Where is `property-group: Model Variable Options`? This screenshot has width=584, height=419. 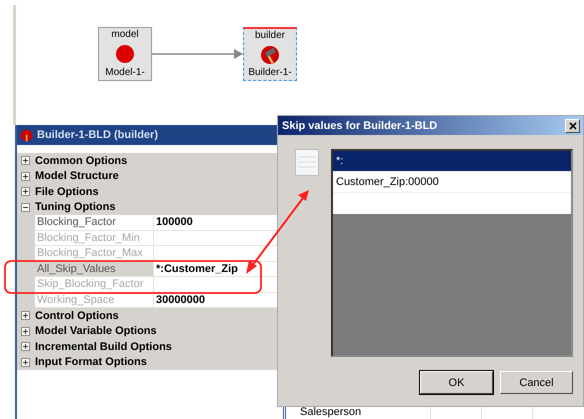 property-group: Model Variable Options is located at coordinates (148, 331).